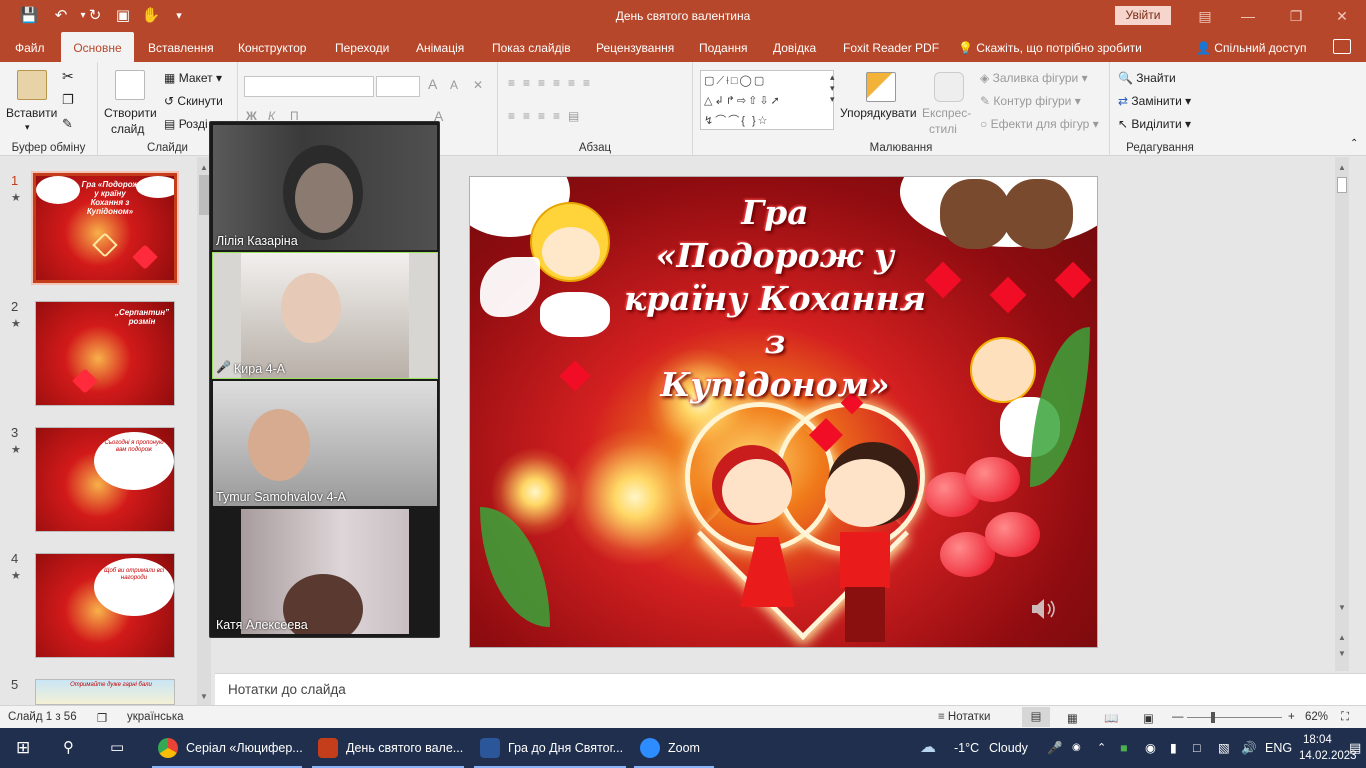 The image size is (1366, 768). What do you see at coordinates (105, 479) in the screenshot?
I see `slide-thumbnail-3: Сьогодні я пропоную вам подорож` at bounding box center [105, 479].